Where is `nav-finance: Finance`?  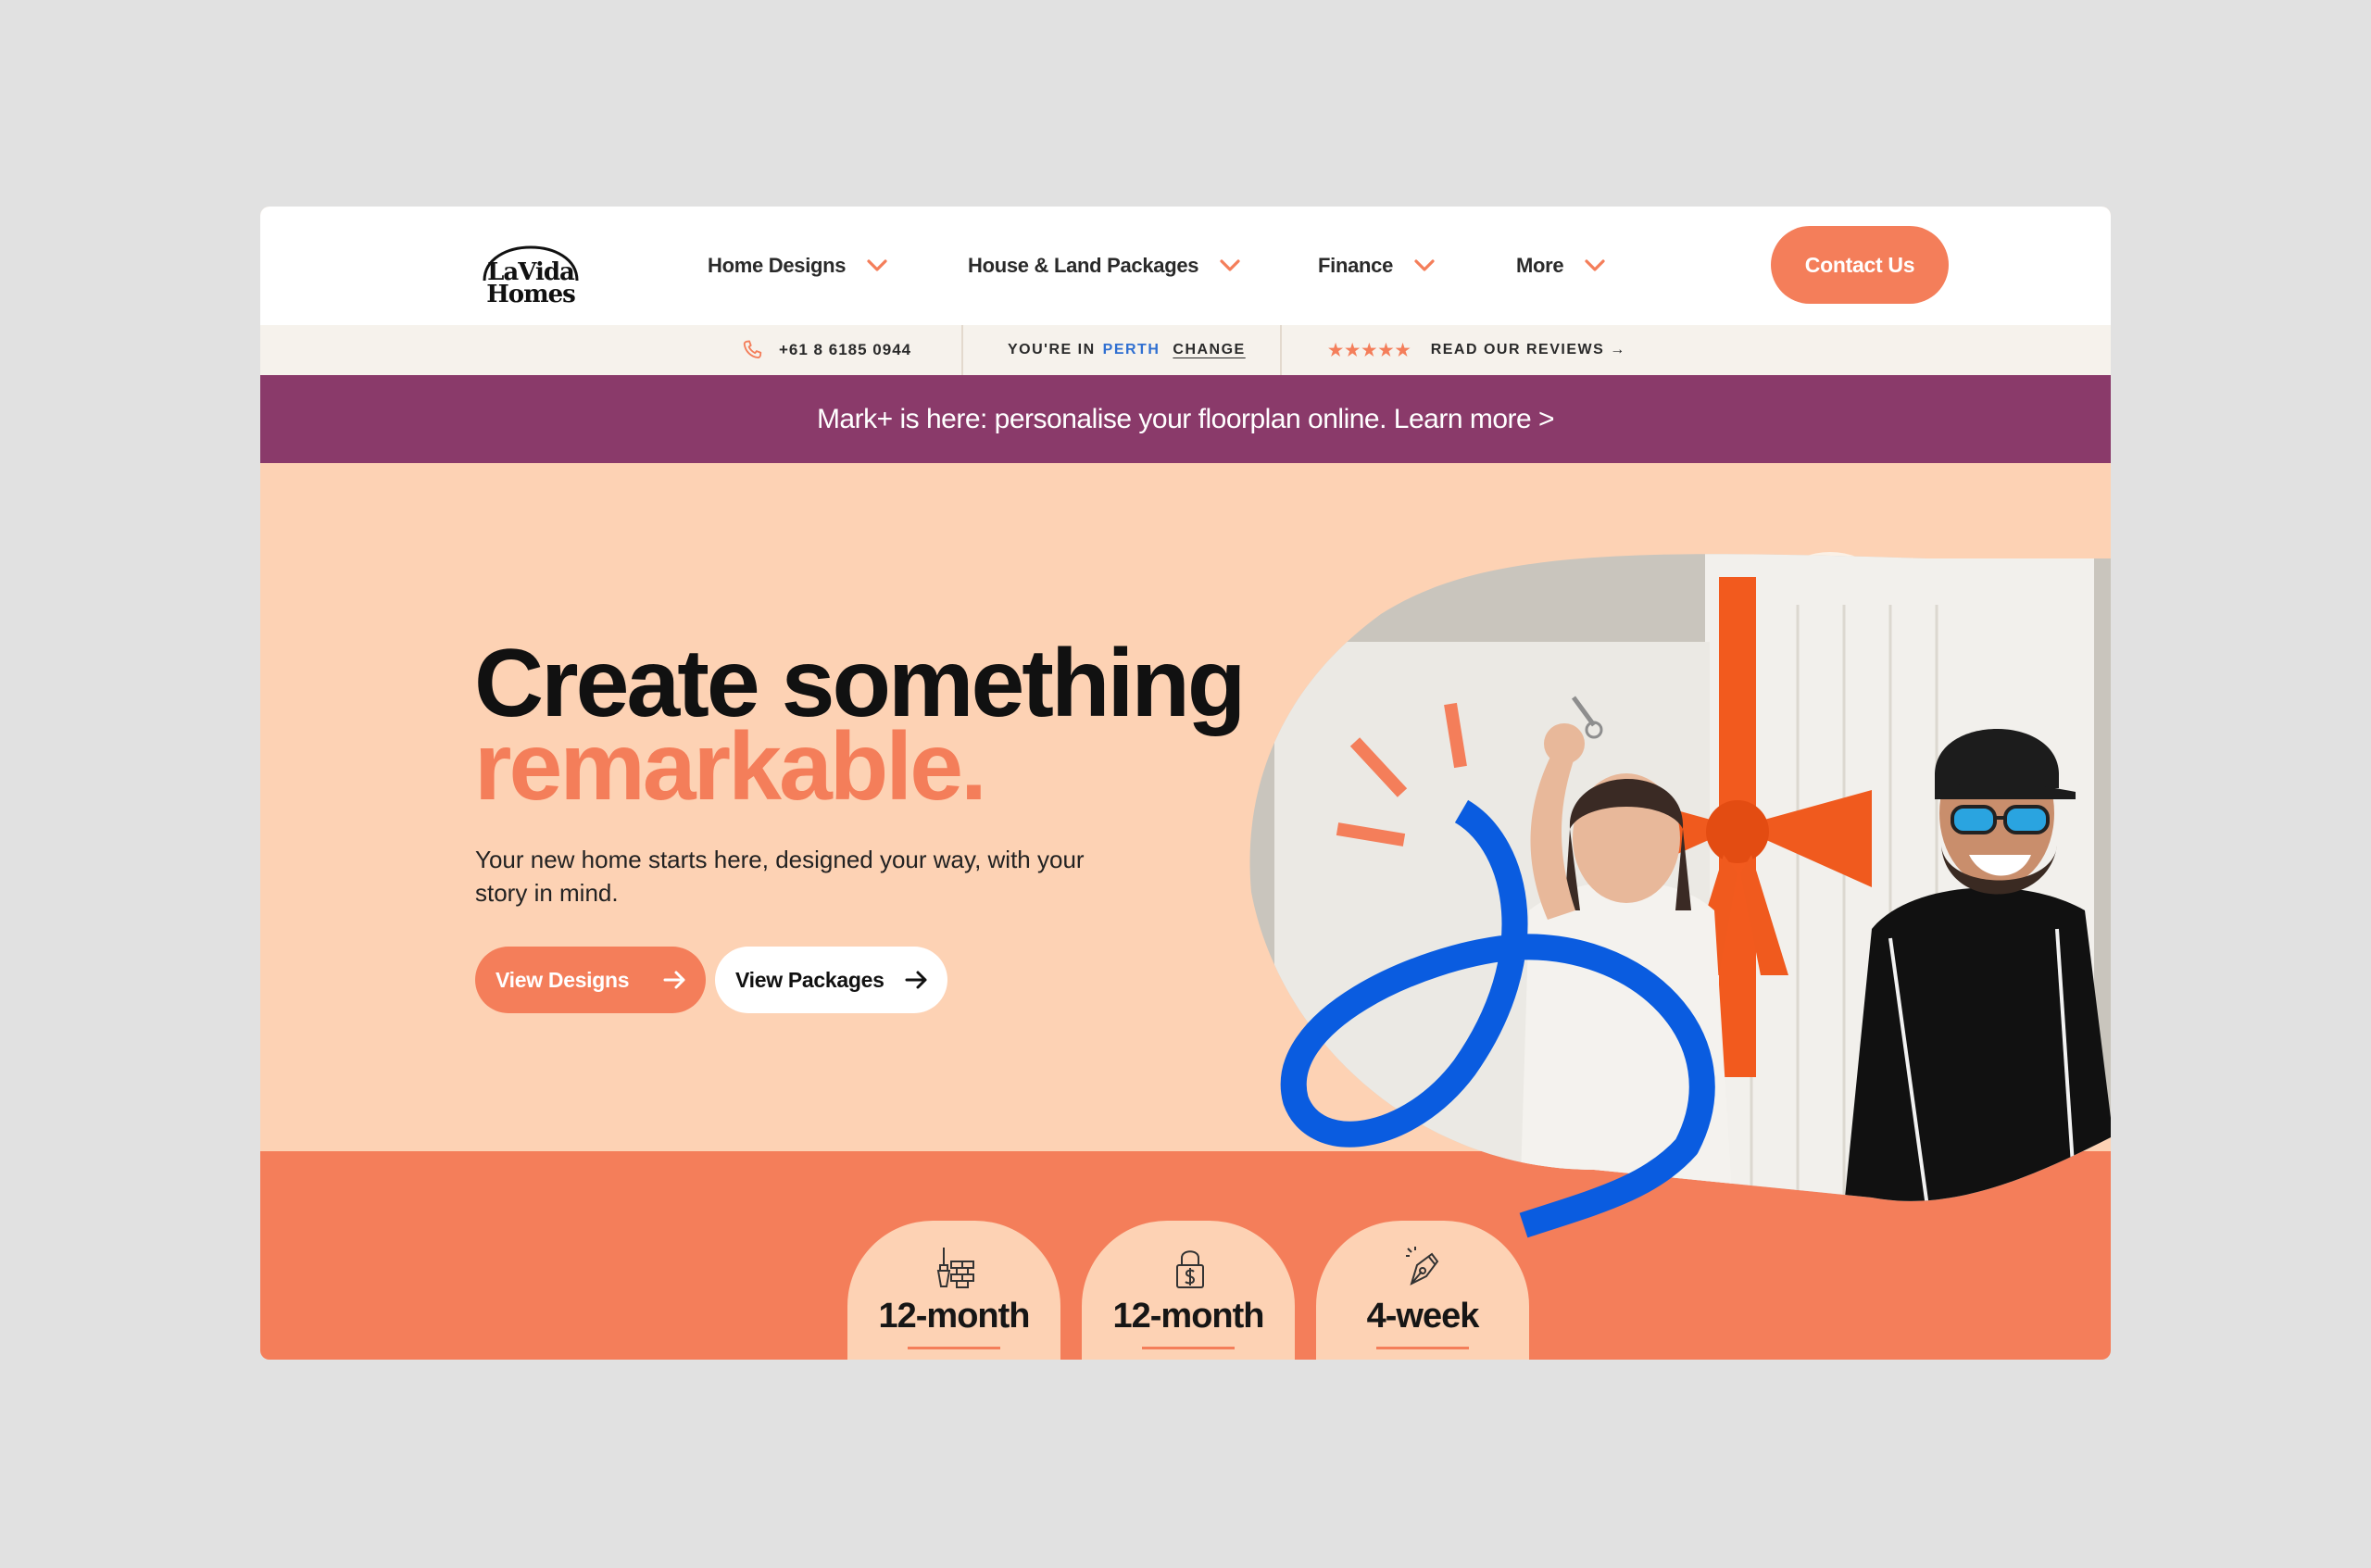
nav-finance: Finance is located at coordinates (1377, 266).